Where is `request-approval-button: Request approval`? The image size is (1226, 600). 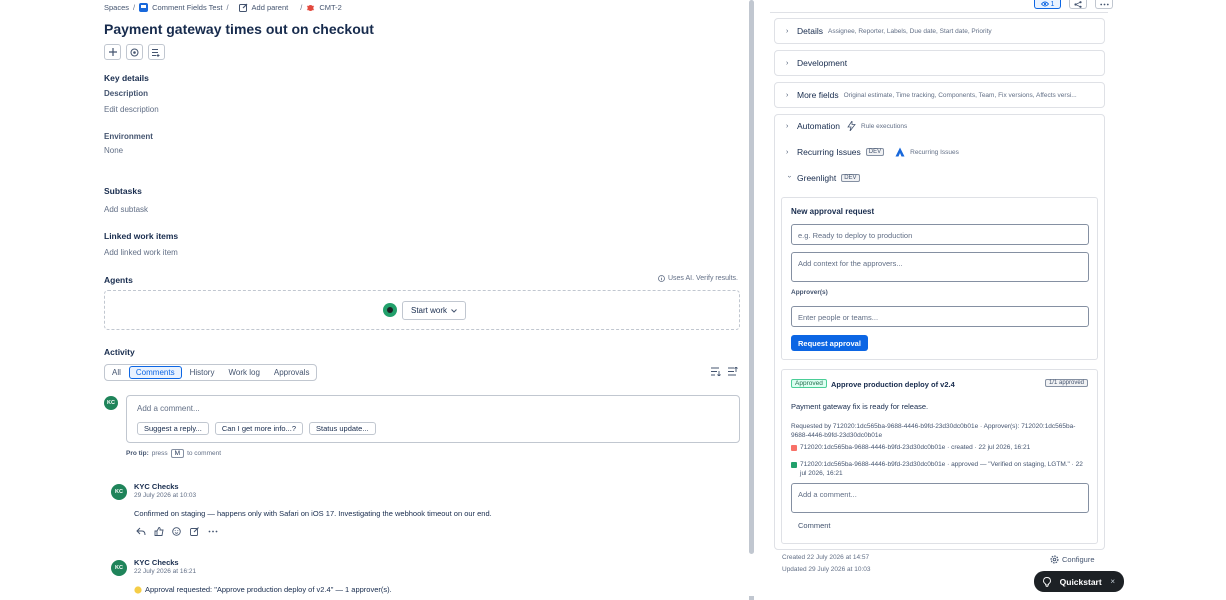 request-approval-button: Request approval is located at coordinates (829, 343).